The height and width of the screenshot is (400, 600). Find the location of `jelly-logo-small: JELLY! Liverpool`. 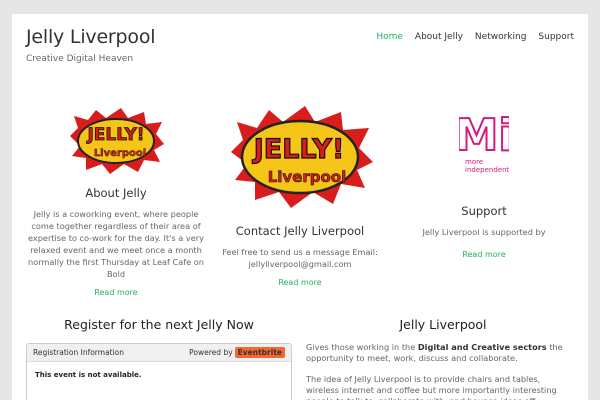

jelly-logo-small: JELLY! Liverpool is located at coordinates (117, 141).